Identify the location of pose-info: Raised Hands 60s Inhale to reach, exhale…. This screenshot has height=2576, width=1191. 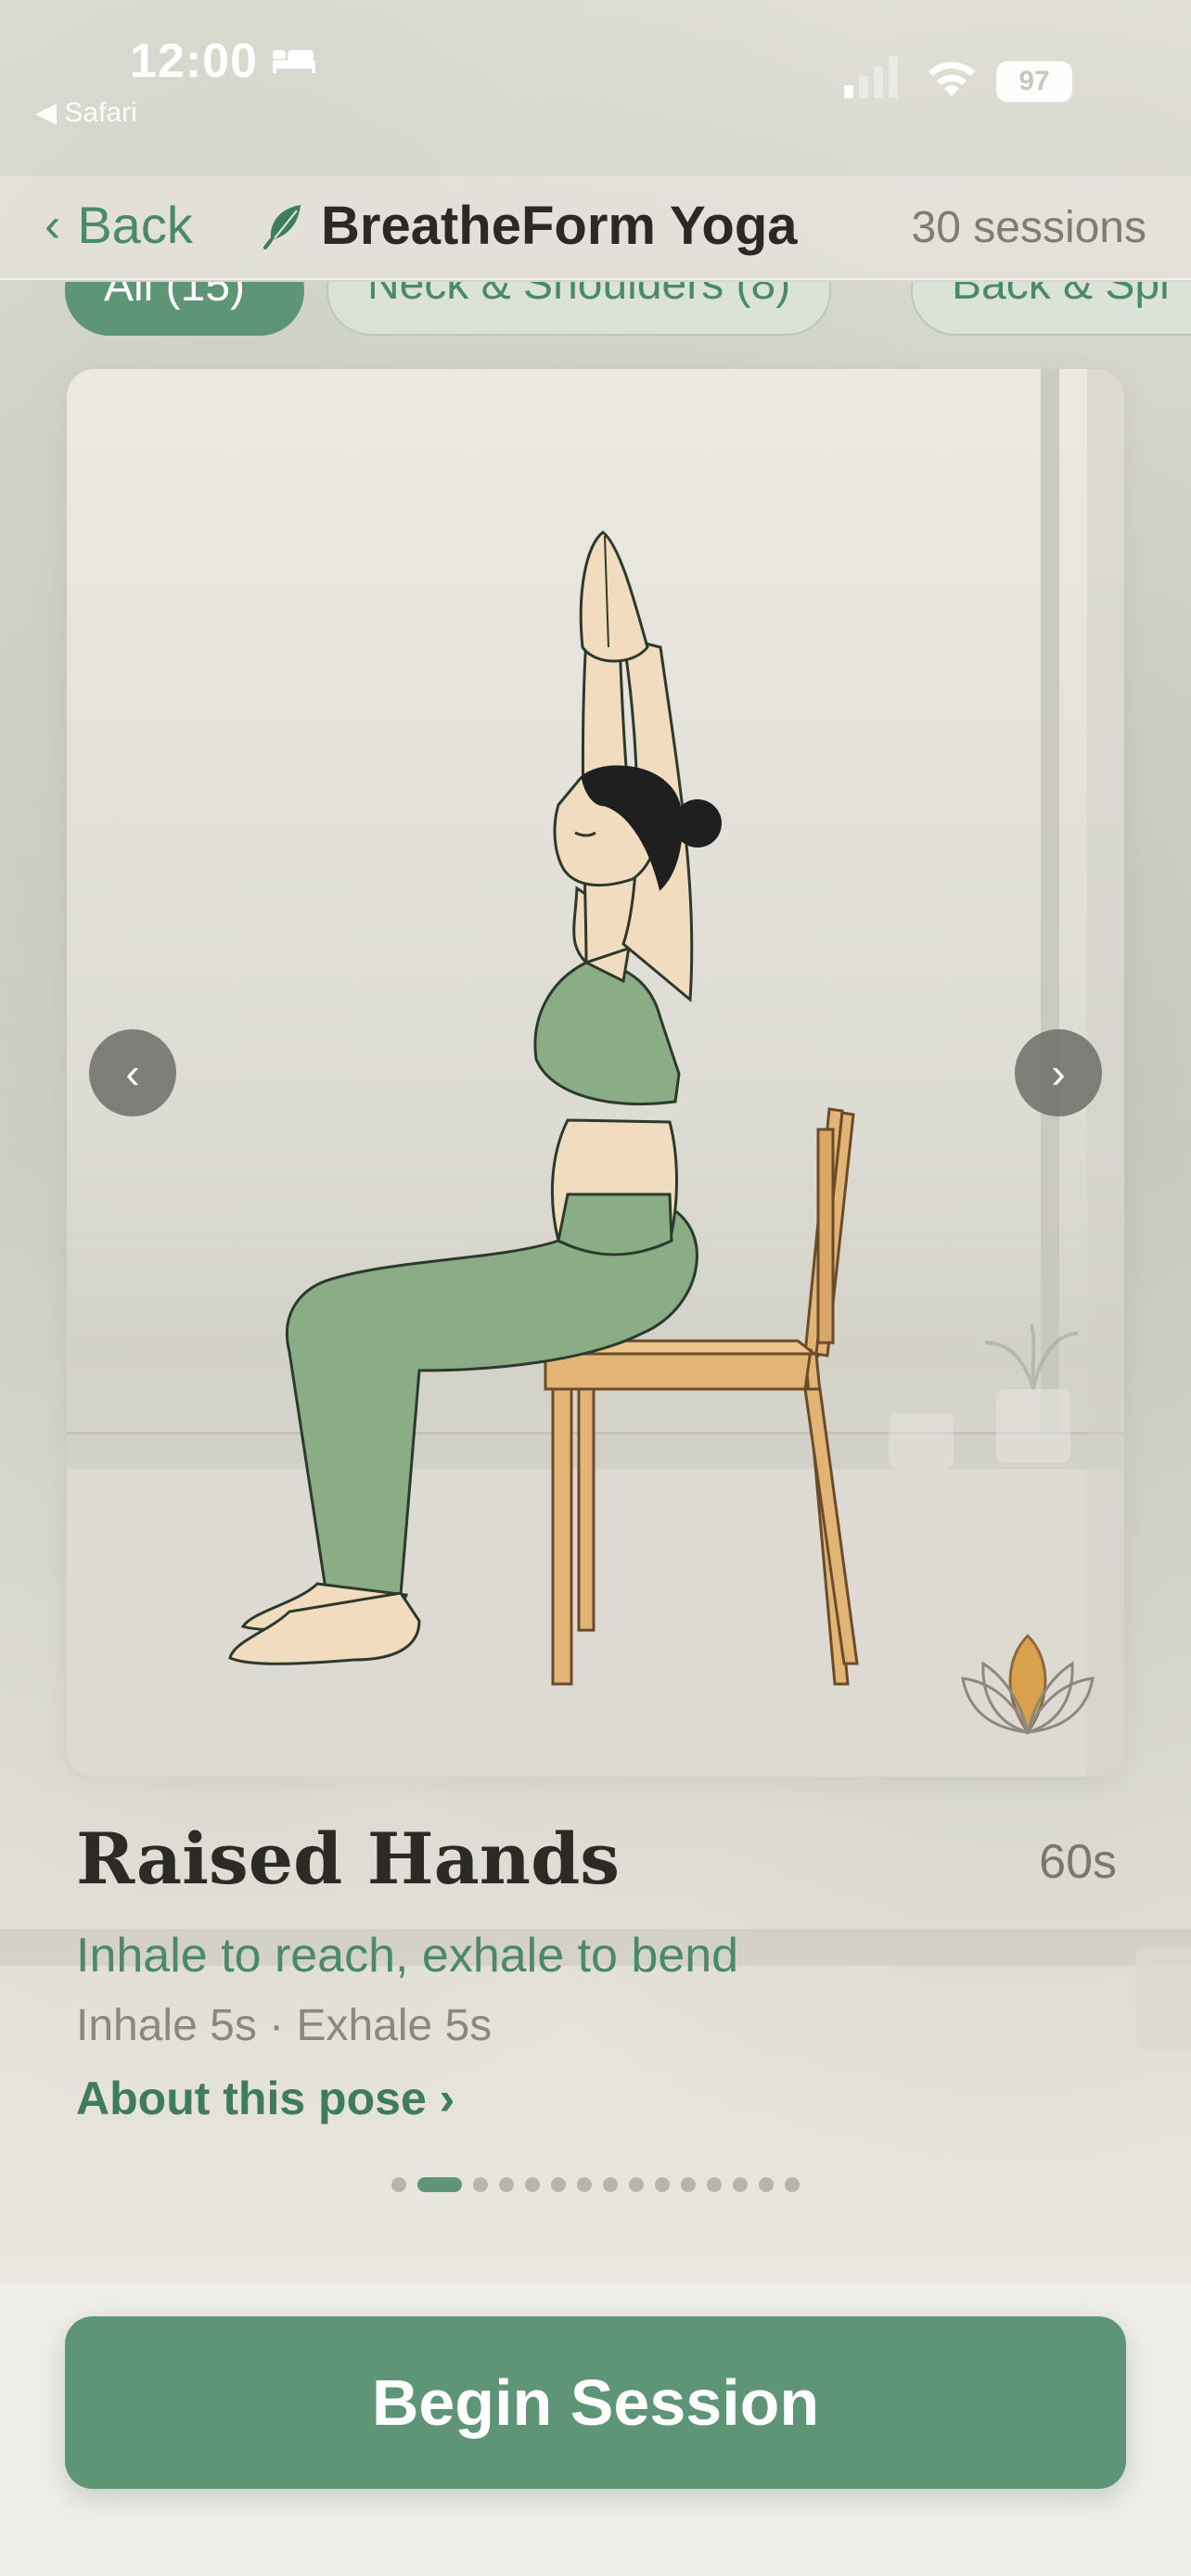
(597, 1971).